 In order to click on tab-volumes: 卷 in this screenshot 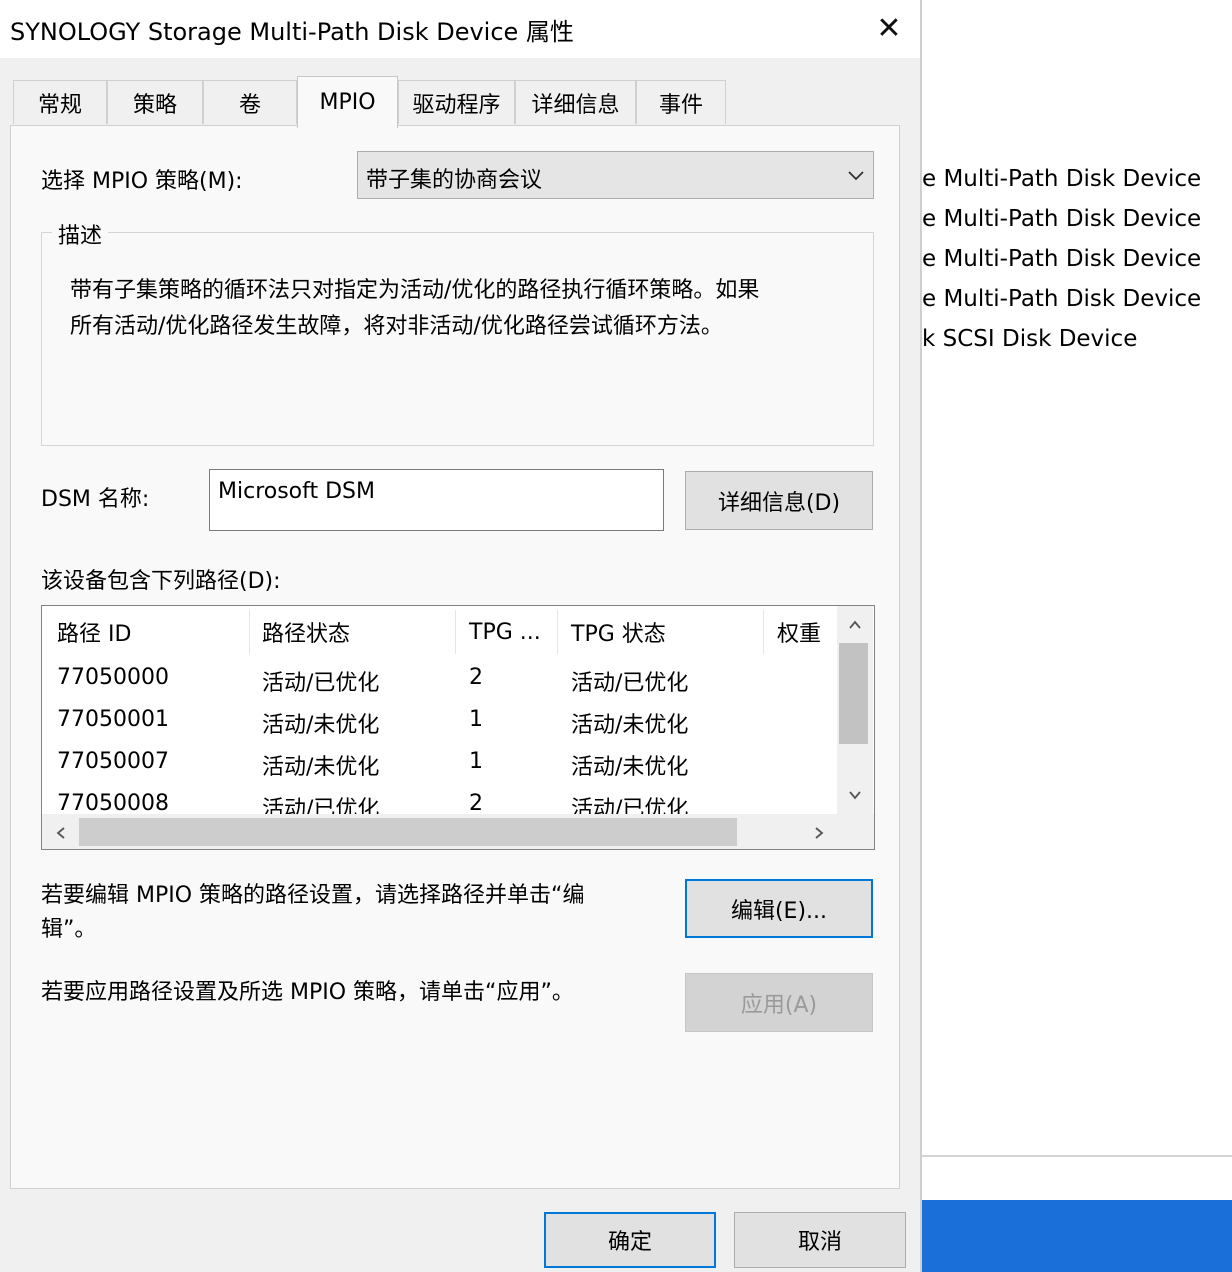, I will do `click(250, 102)`.